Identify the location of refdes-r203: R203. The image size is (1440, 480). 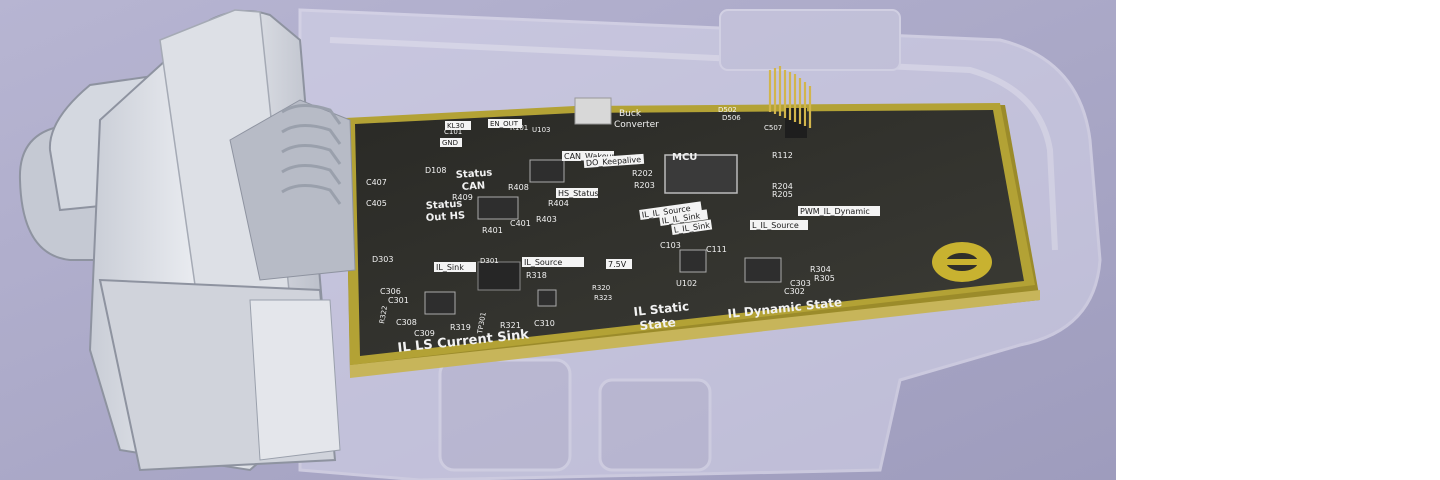
(644, 185).